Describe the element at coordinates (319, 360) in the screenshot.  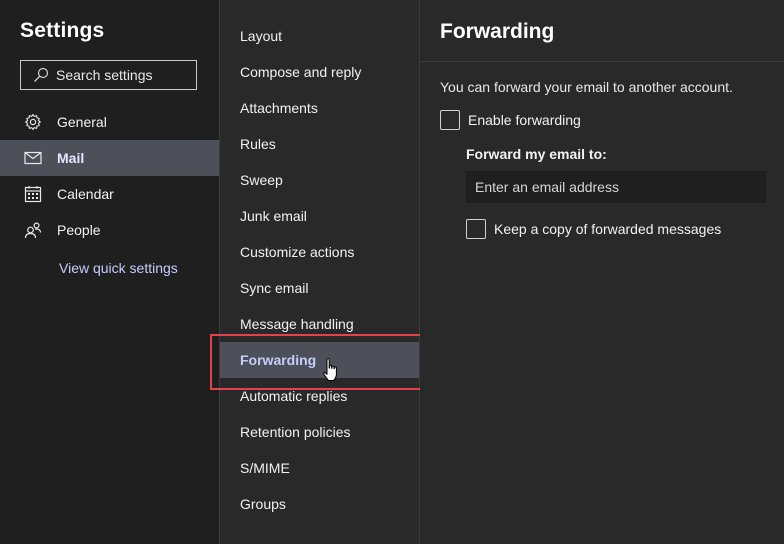
I see `menu-item-forwarding: Forwarding` at that location.